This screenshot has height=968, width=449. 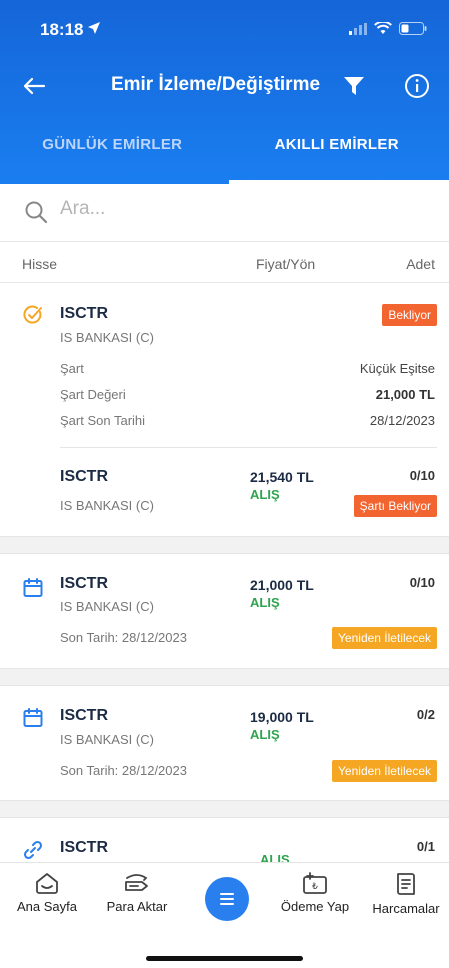 What do you see at coordinates (425, 714) in the screenshot?
I see `order-quantity: 0/2` at bounding box center [425, 714].